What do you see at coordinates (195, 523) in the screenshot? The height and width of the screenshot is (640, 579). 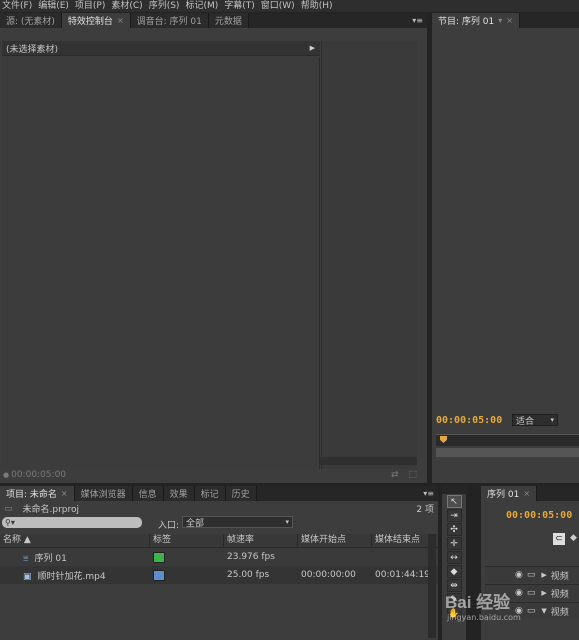 I see `in-point-value: 全部` at bounding box center [195, 523].